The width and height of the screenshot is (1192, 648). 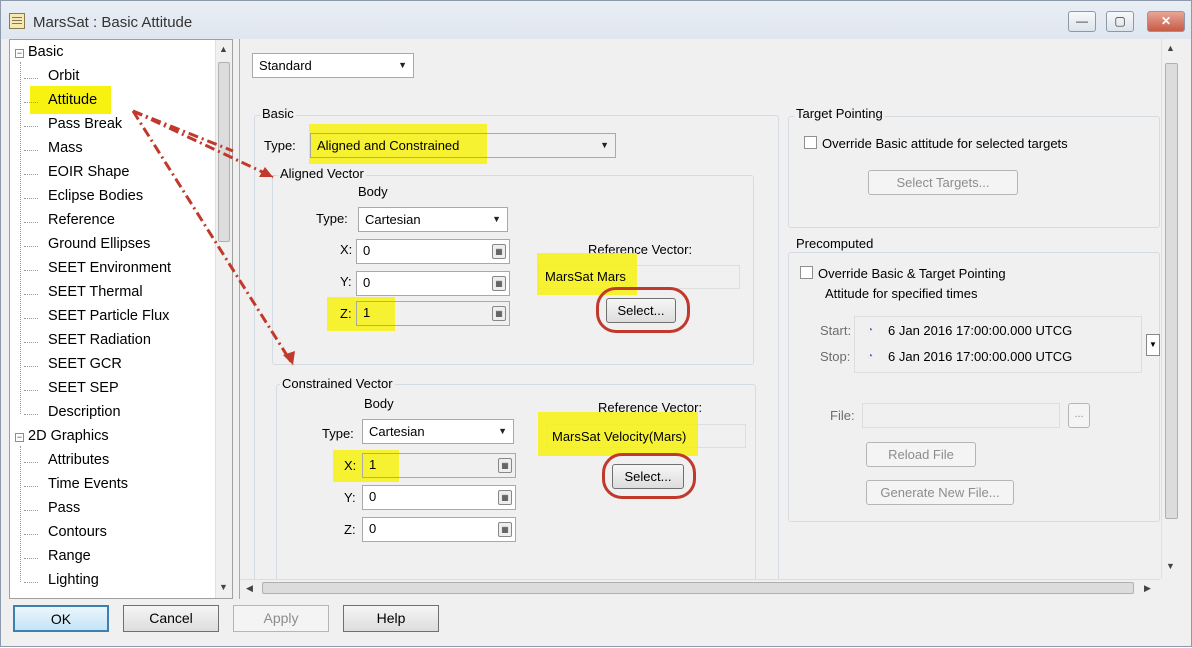 What do you see at coordinates (171, 618) in the screenshot?
I see `cancel-button: Cancel` at bounding box center [171, 618].